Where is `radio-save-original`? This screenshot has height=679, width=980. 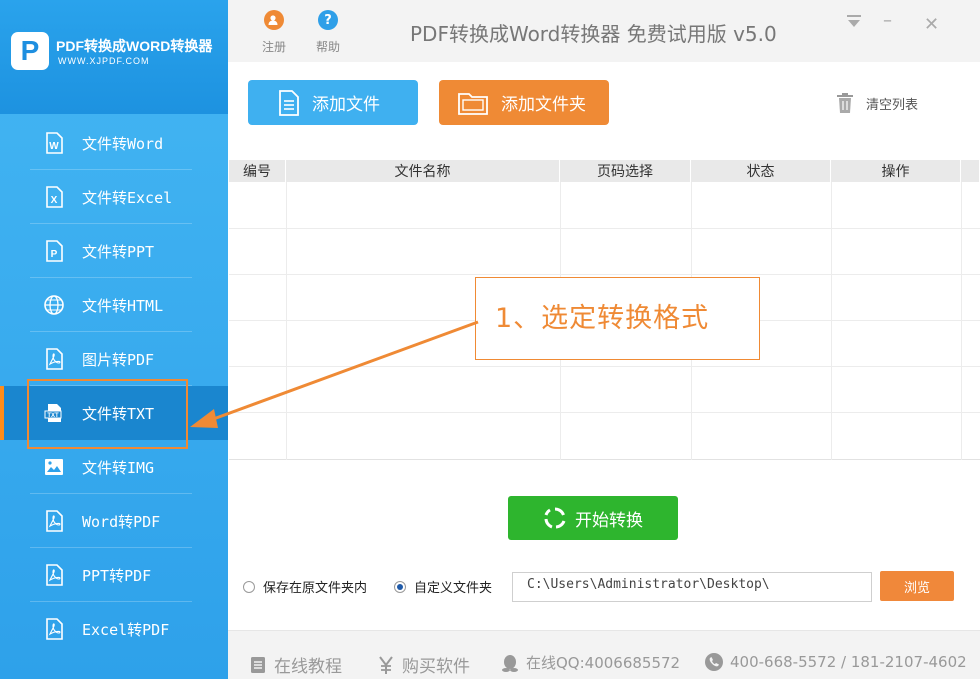 radio-save-original is located at coordinates (249, 586).